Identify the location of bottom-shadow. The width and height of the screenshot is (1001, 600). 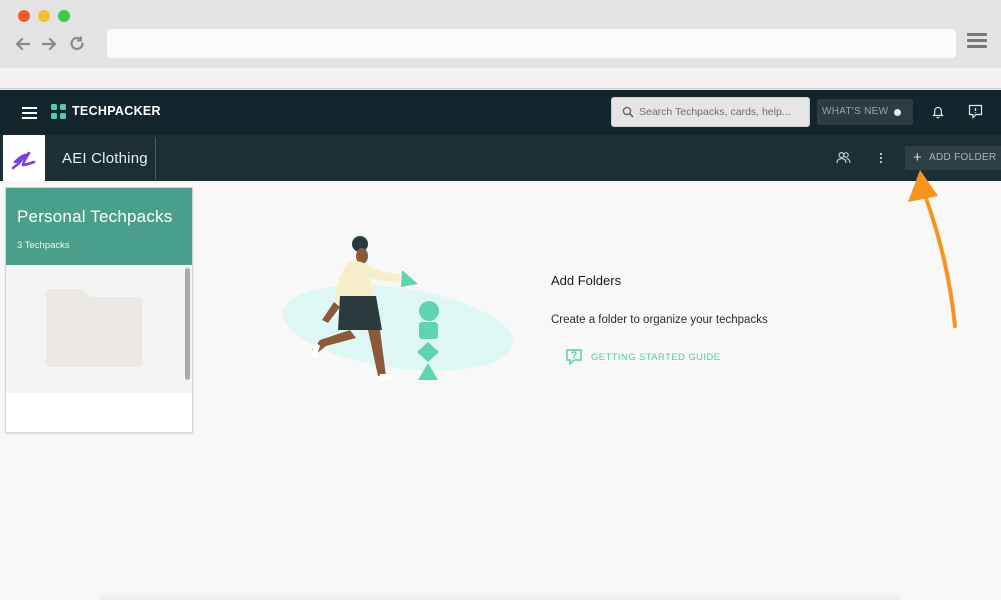
(500, 595).